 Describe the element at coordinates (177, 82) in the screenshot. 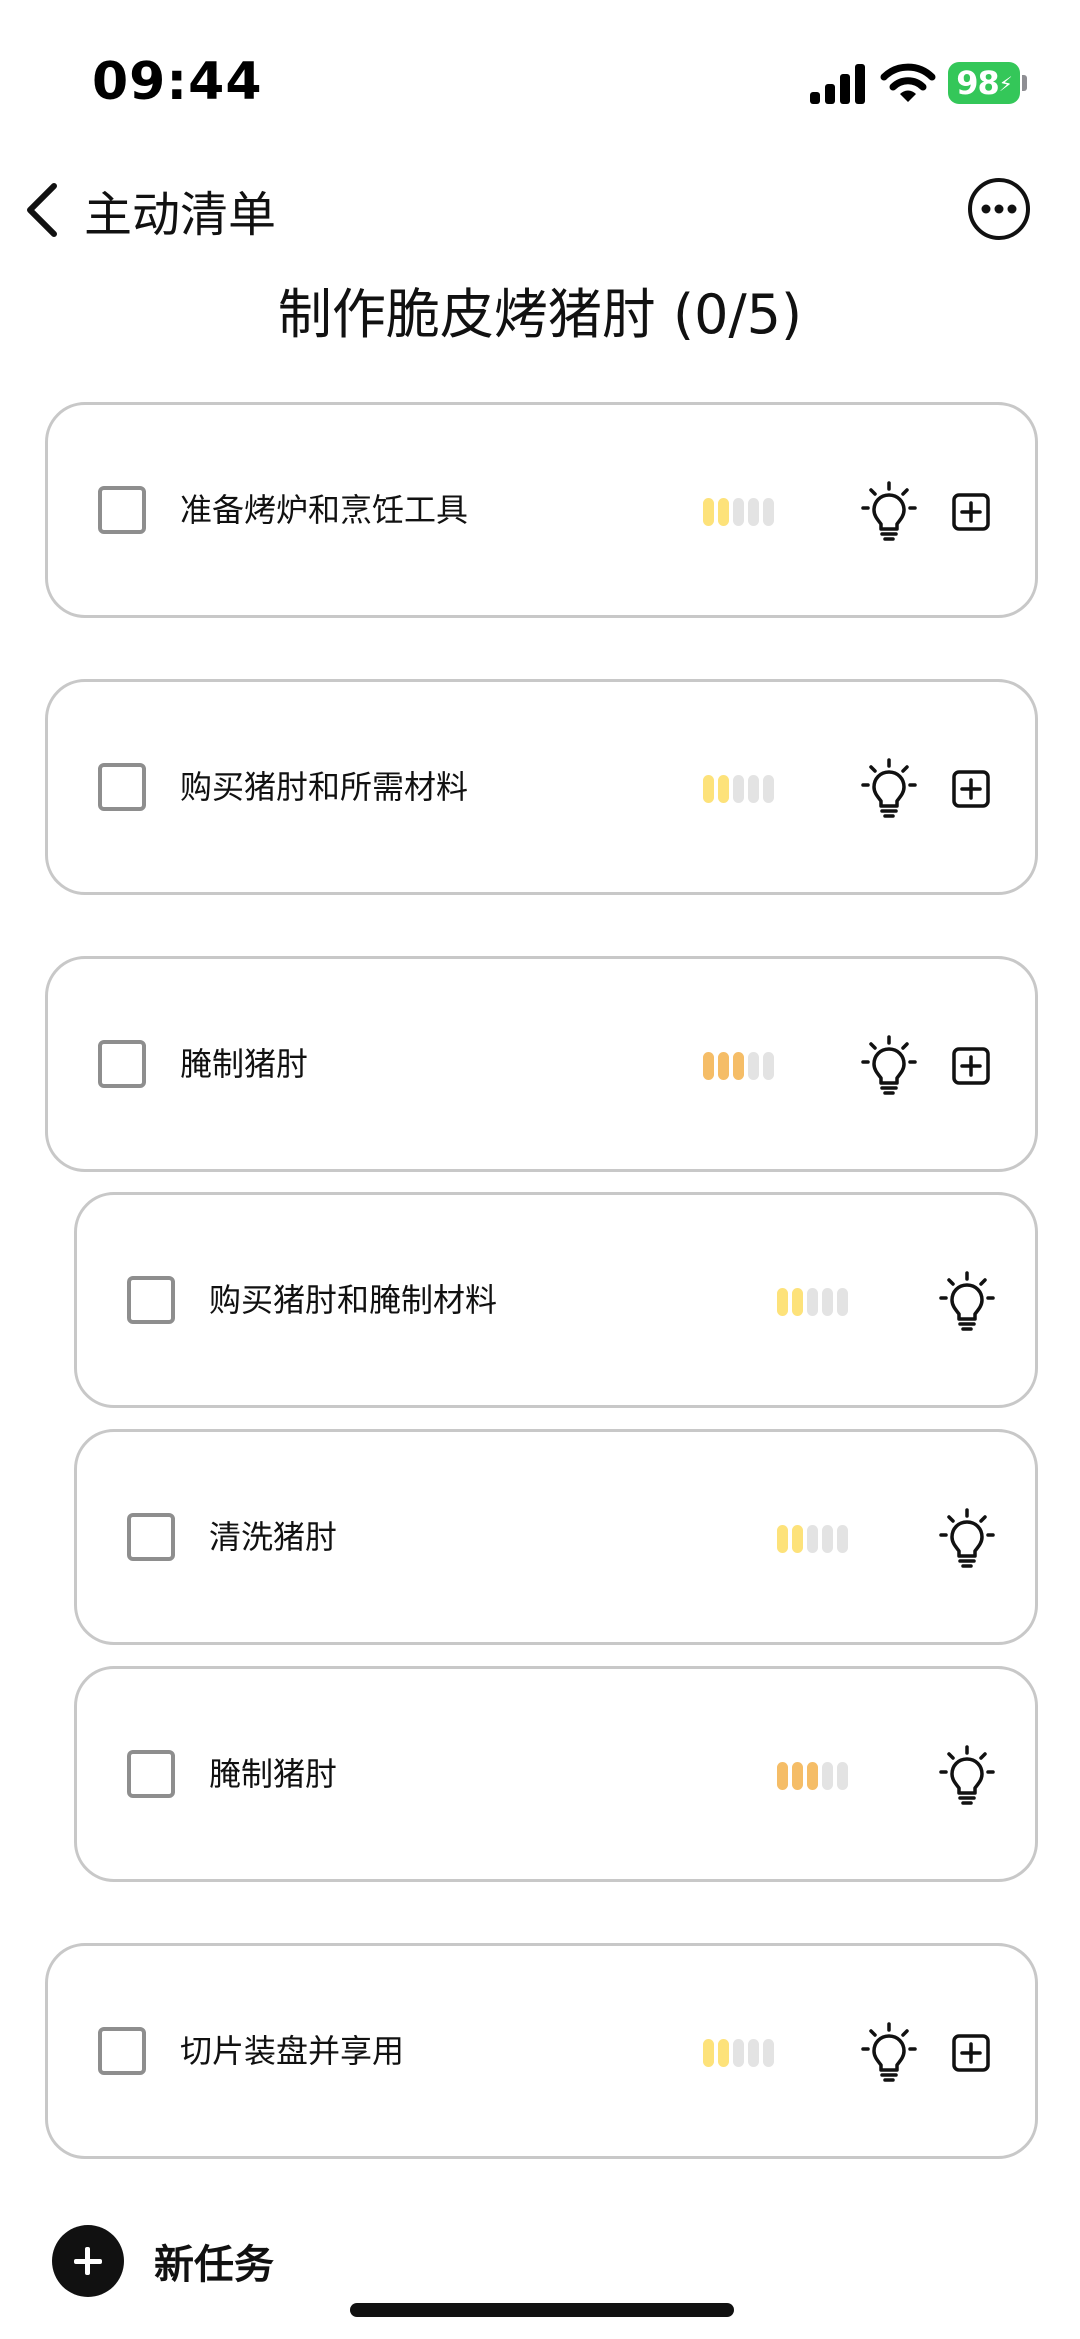

I see `status-time: 09:44` at that location.